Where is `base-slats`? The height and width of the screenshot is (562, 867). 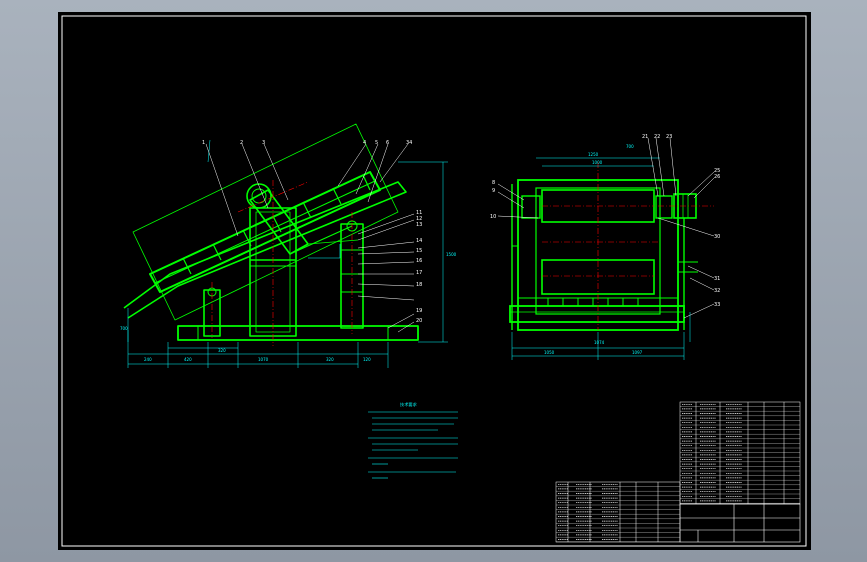 base-slats is located at coordinates (593, 302).